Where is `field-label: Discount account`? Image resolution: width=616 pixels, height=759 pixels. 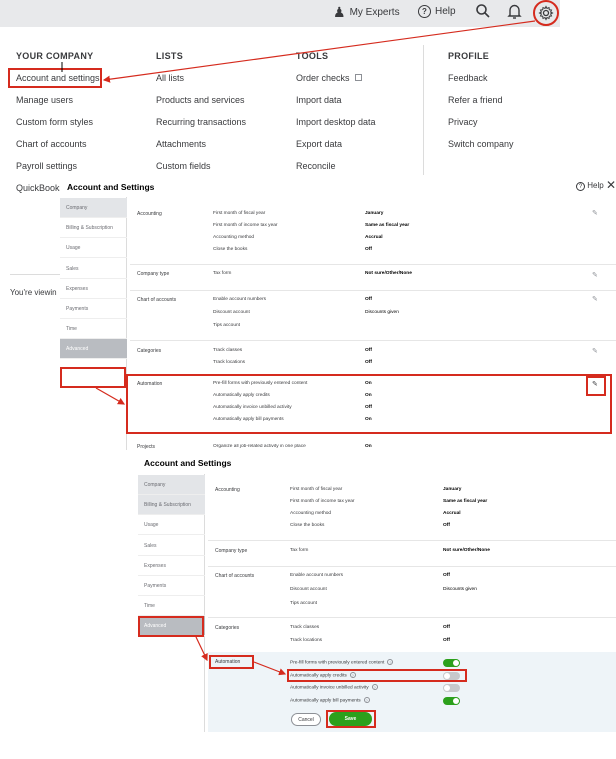 field-label: Discount account is located at coordinates (231, 312).